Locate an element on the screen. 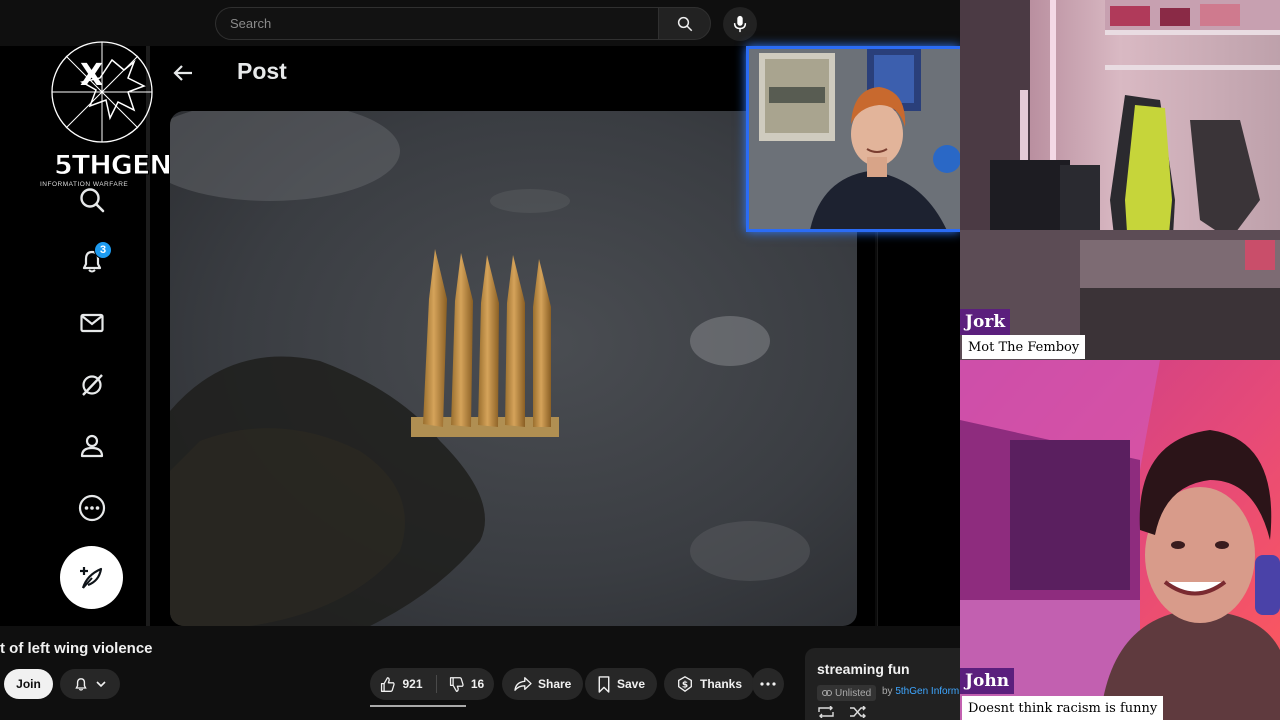  grok-icon is located at coordinates (92, 385).